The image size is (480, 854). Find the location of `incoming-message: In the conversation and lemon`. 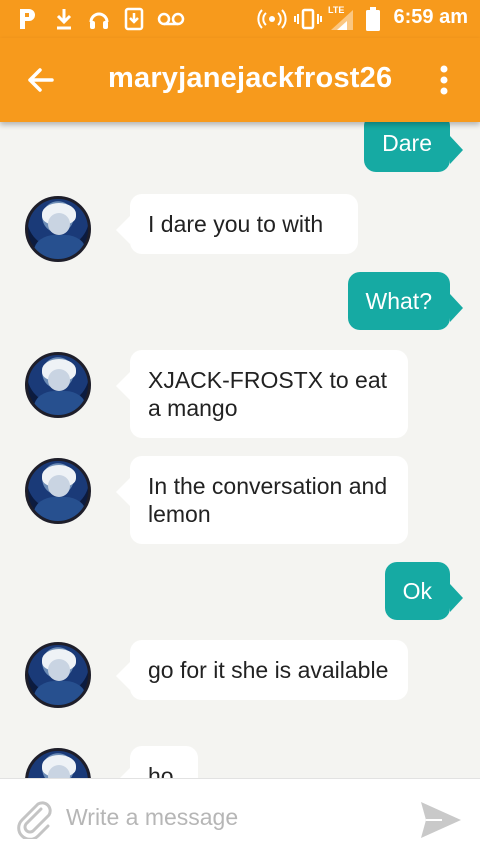

incoming-message: In the conversation and lemon is located at coordinates (262, 500).